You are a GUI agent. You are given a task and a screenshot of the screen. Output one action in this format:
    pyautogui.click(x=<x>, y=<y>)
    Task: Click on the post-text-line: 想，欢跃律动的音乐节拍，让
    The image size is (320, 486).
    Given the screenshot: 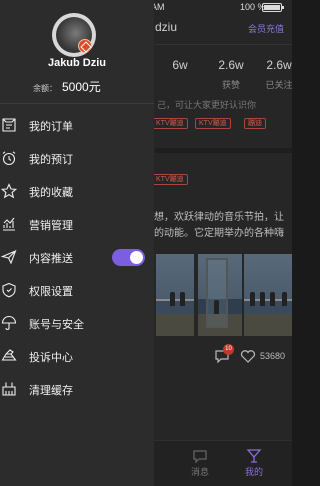 What is the action you would take?
    pyautogui.click(x=219, y=217)
    